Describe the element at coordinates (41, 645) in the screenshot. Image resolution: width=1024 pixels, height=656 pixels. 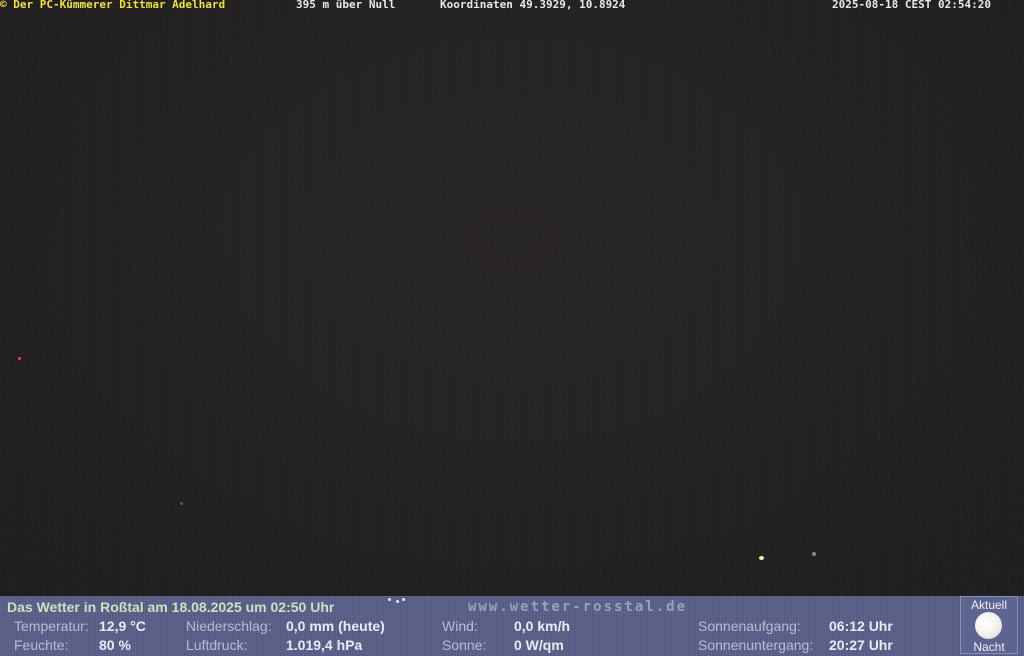
I see `humidity-label: Feuchte:` at that location.